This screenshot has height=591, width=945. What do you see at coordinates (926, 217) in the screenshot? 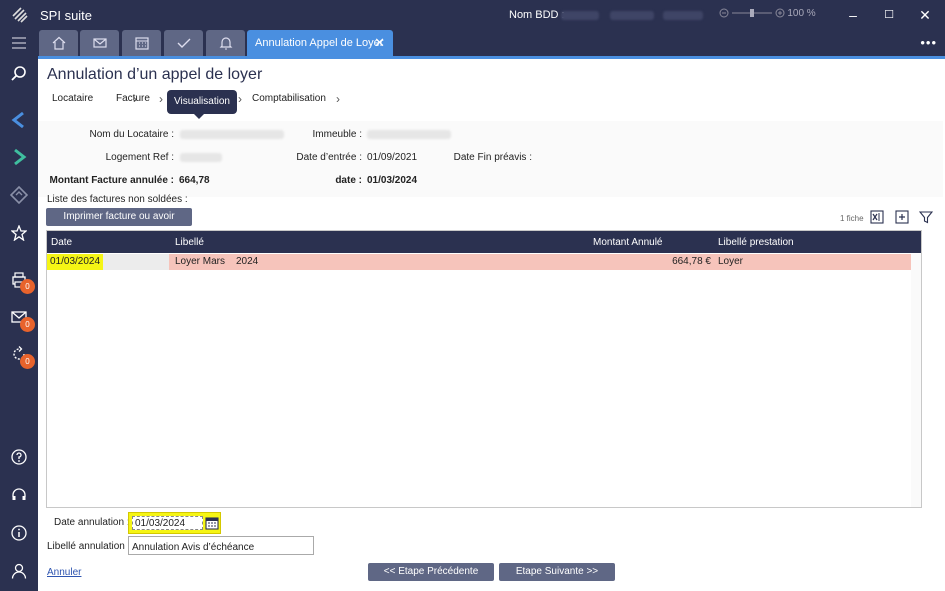
I see `filter-icon` at bounding box center [926, 217].